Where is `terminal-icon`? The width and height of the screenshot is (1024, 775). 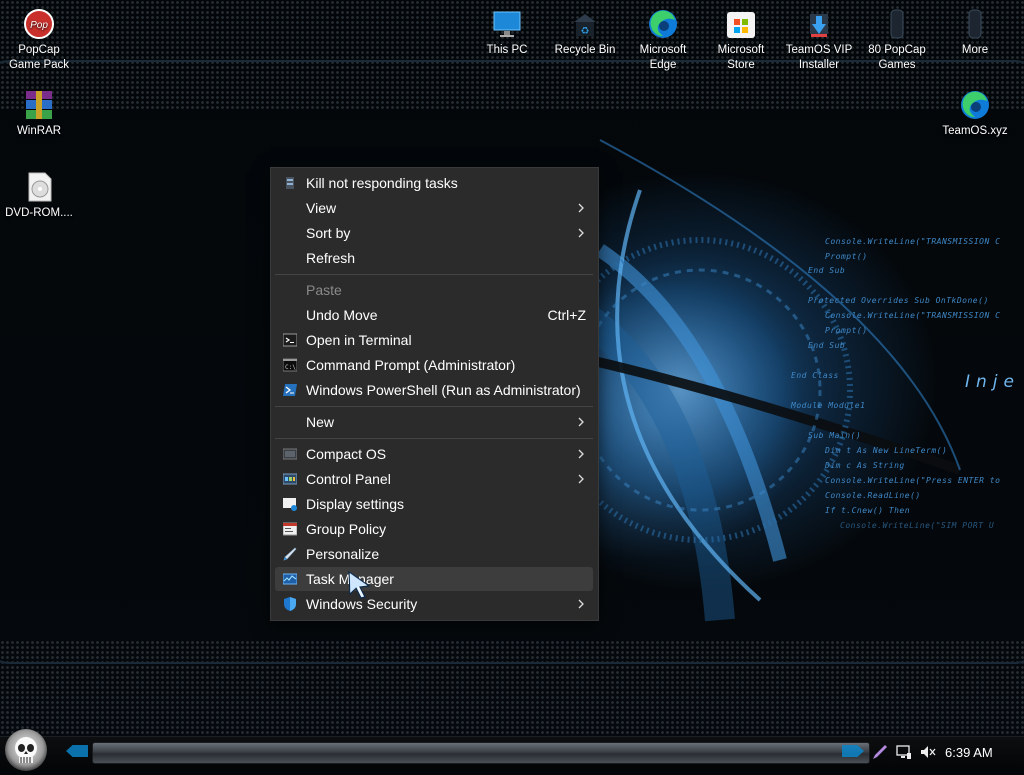 terminal-icon is located at coordinates (290, 340).